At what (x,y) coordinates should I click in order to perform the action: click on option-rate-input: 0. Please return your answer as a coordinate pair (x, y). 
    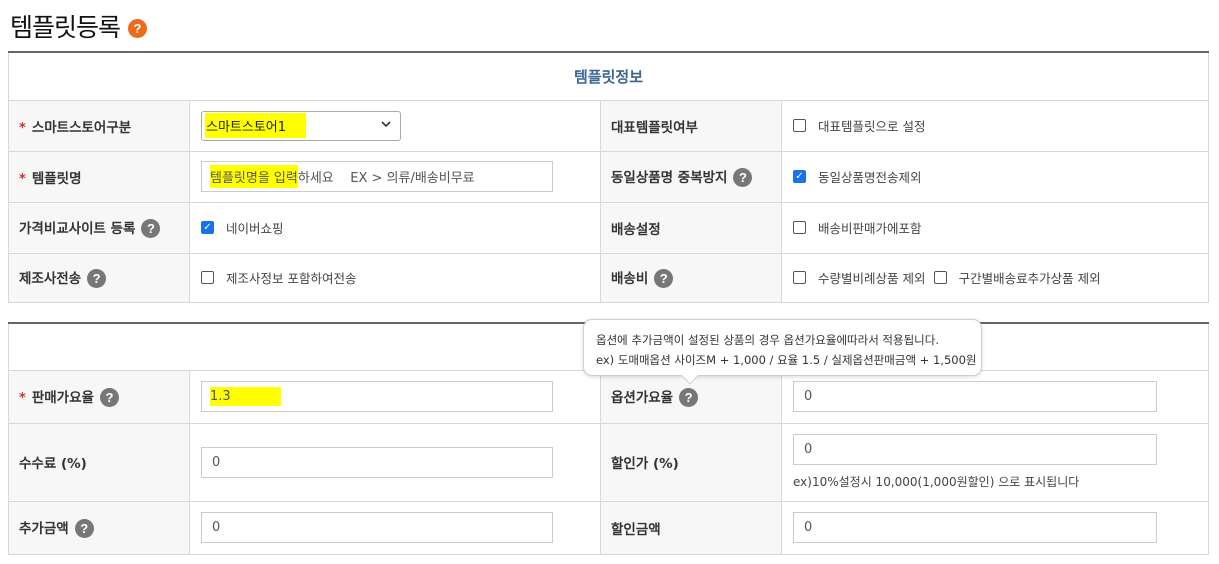
    Looking at the image, I should click on (975, 396).